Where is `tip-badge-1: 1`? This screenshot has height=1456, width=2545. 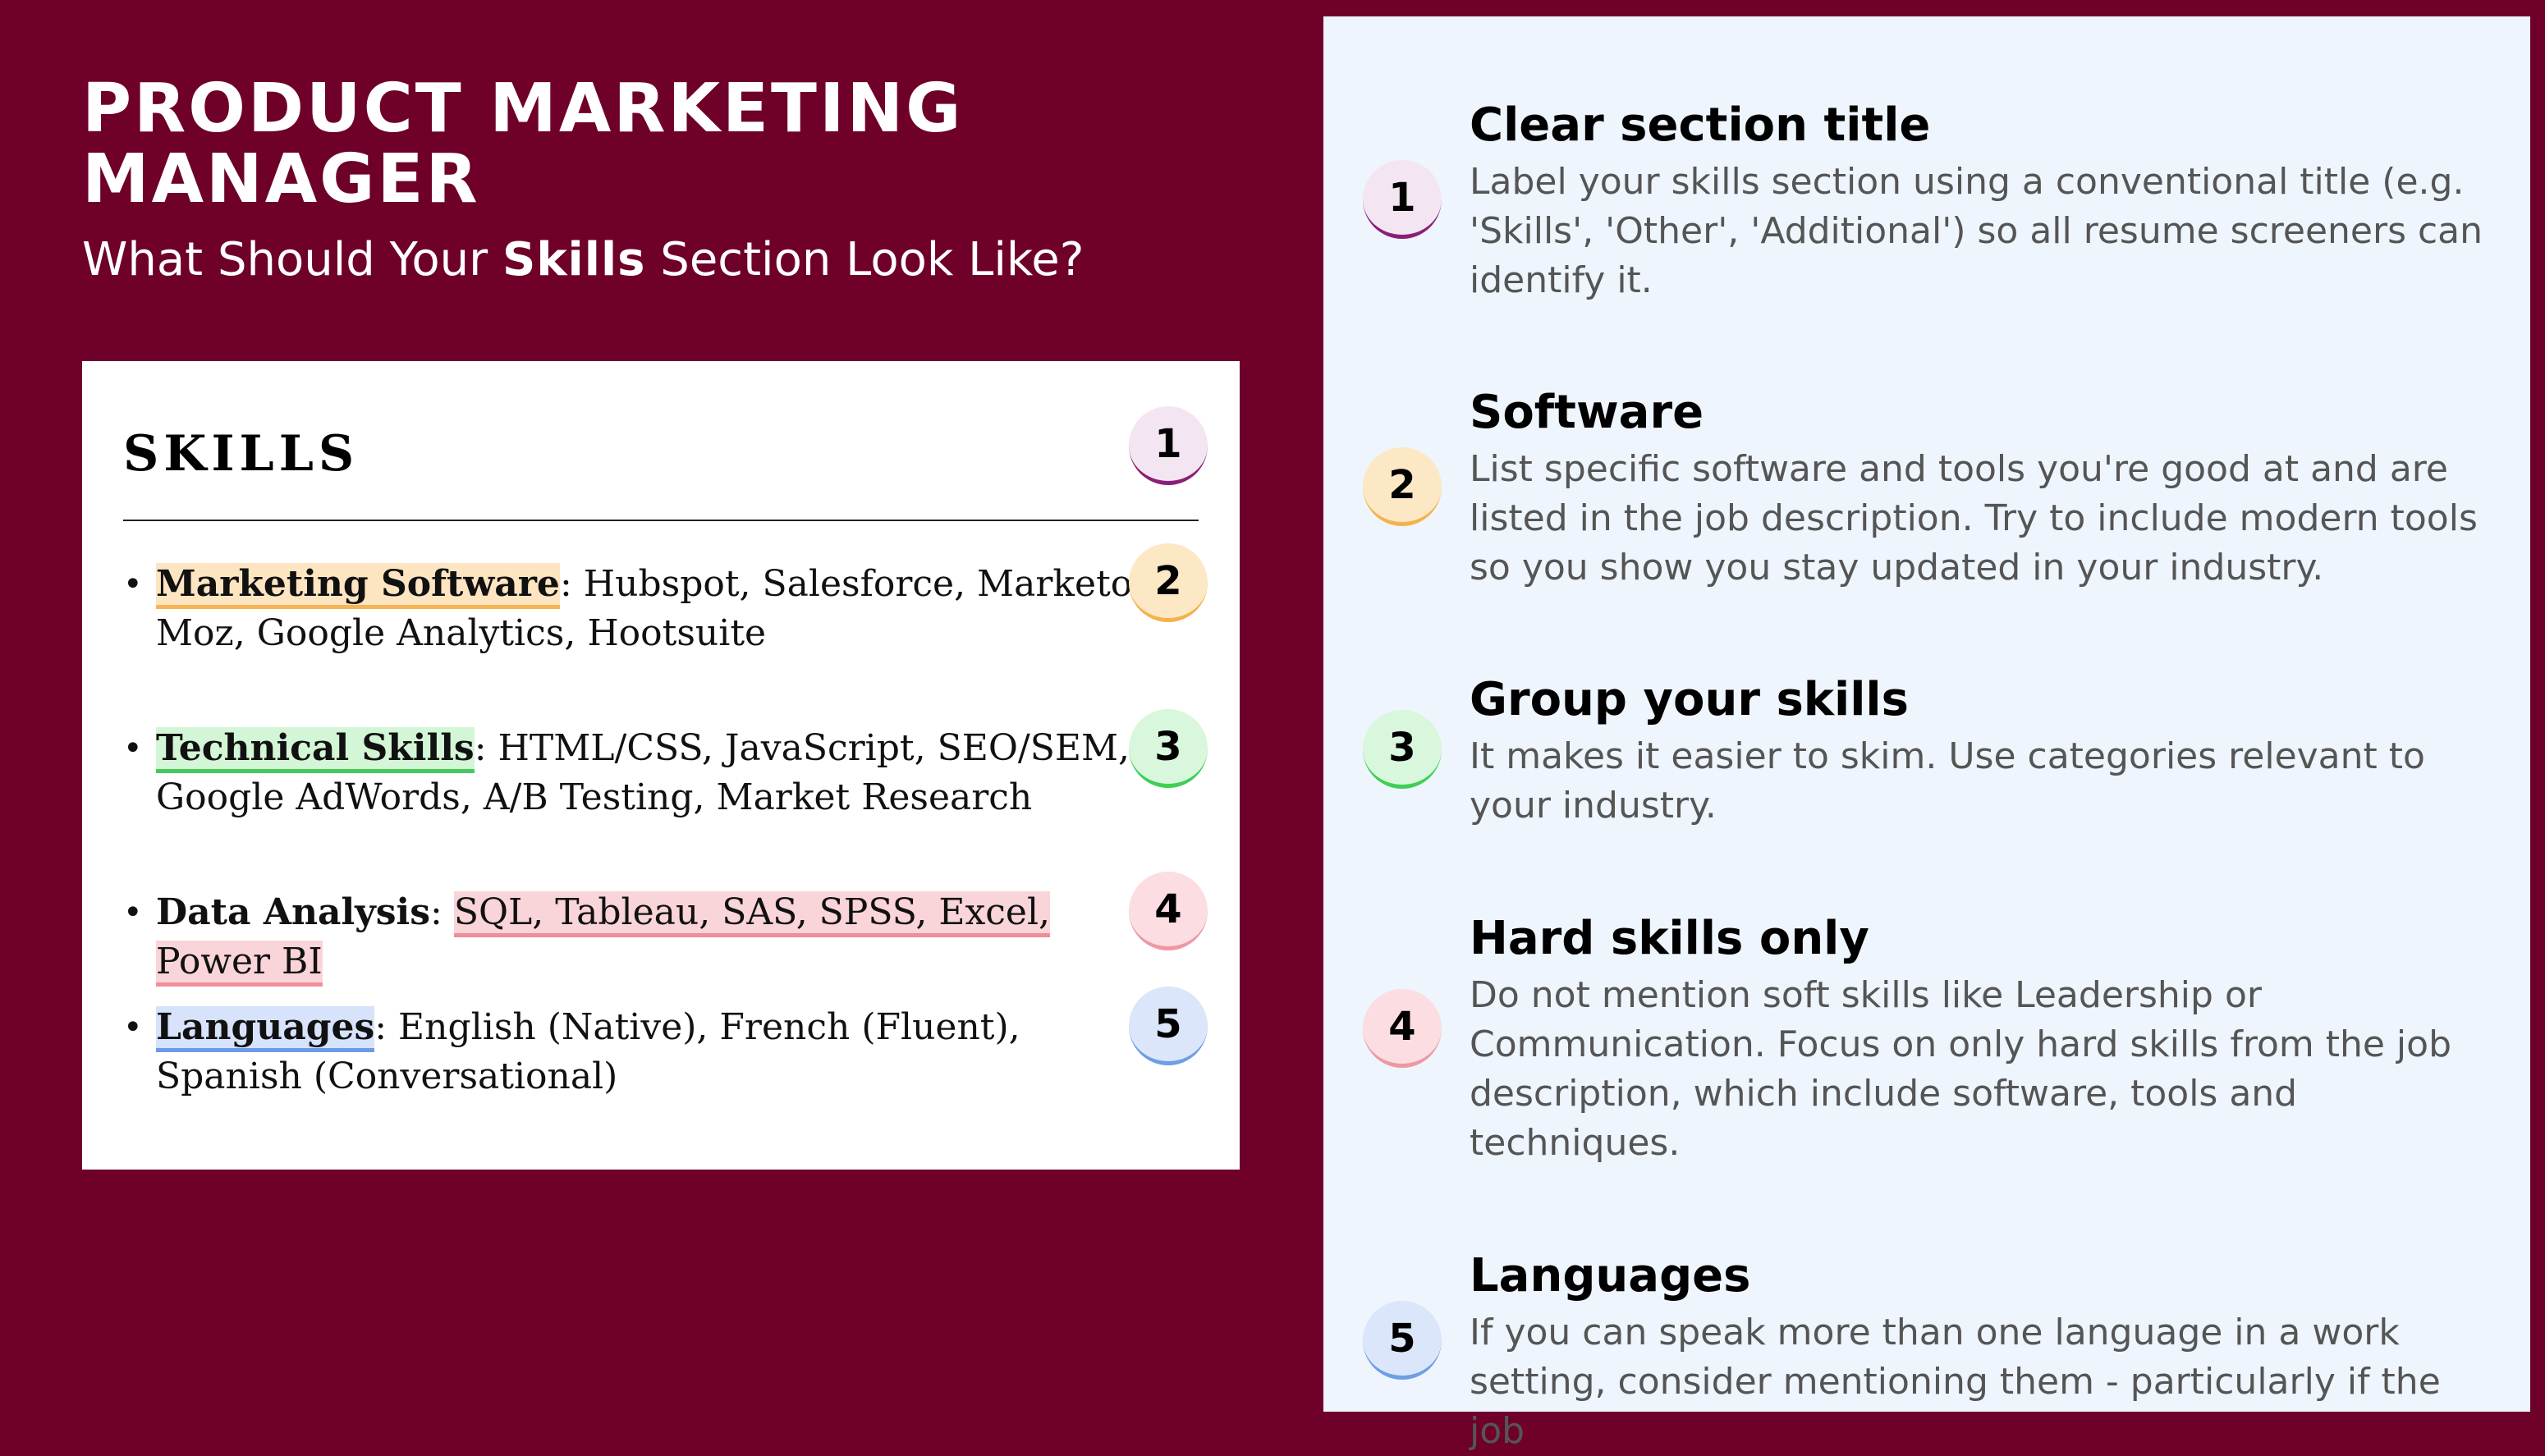 tip-badge-1: 1 is located at coordinates (1402, 199).